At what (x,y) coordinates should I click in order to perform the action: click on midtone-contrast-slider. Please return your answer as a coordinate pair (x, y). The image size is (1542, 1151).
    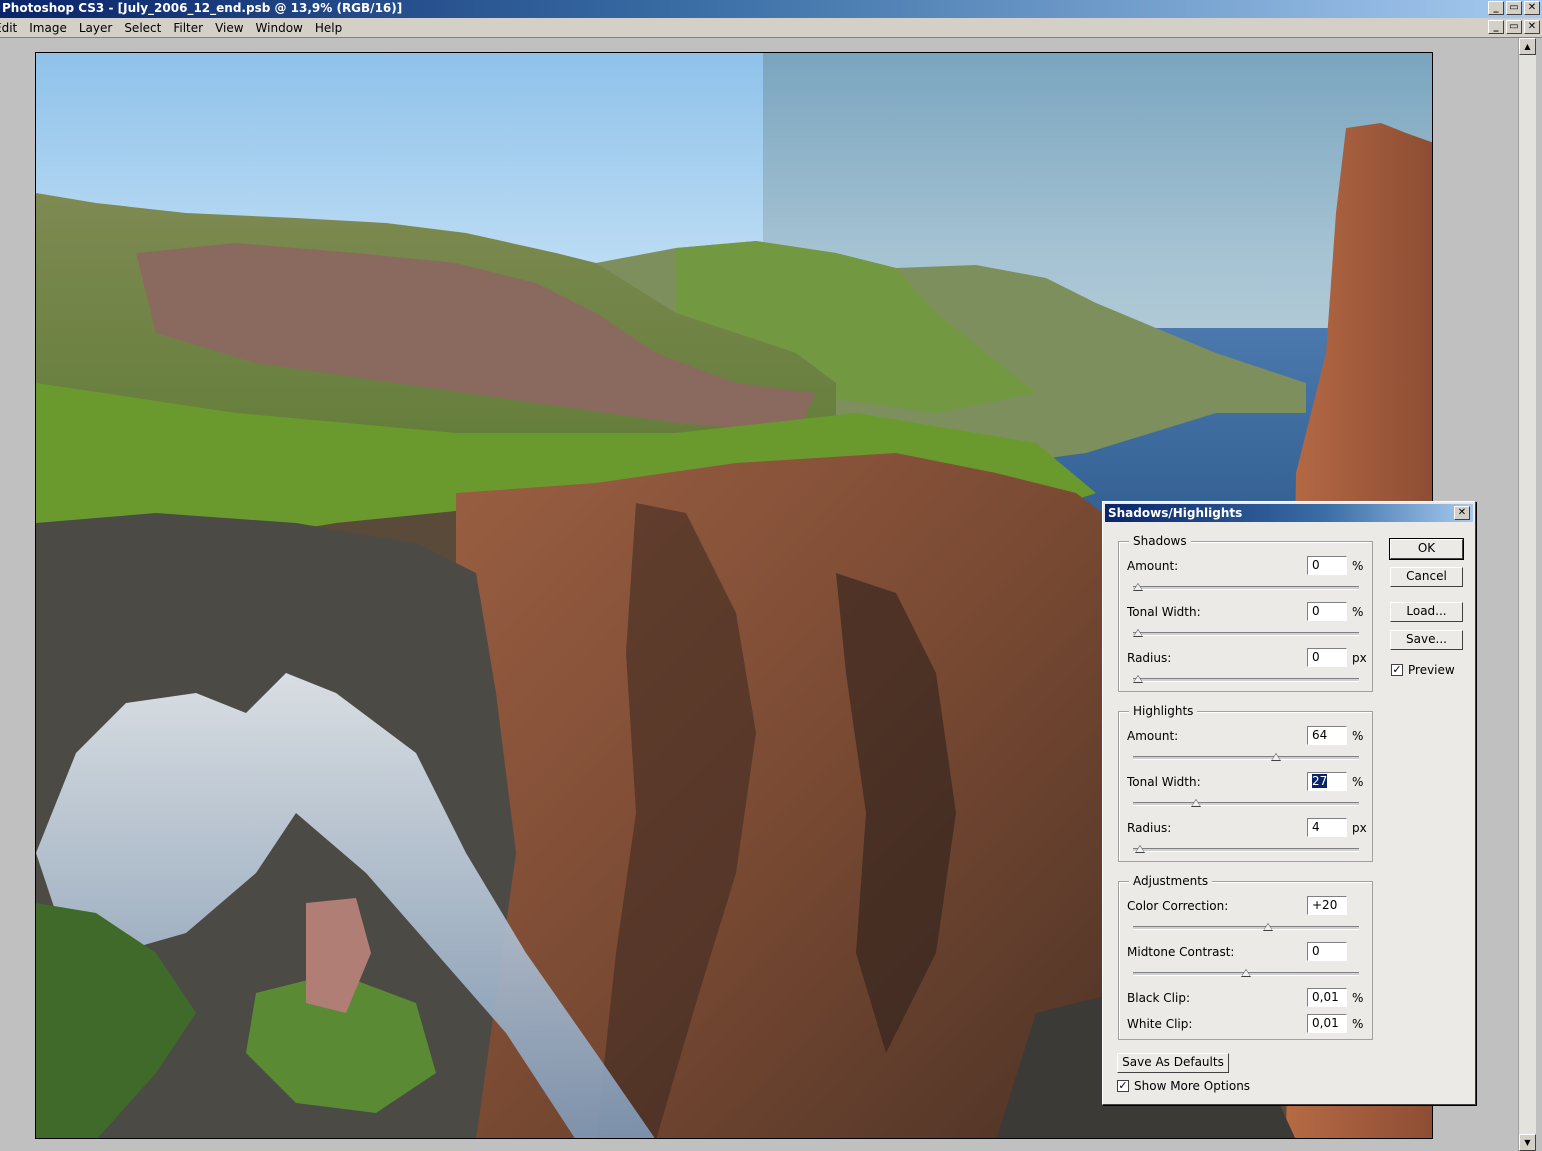
    Looking at the image, I should click on (1246, 973).